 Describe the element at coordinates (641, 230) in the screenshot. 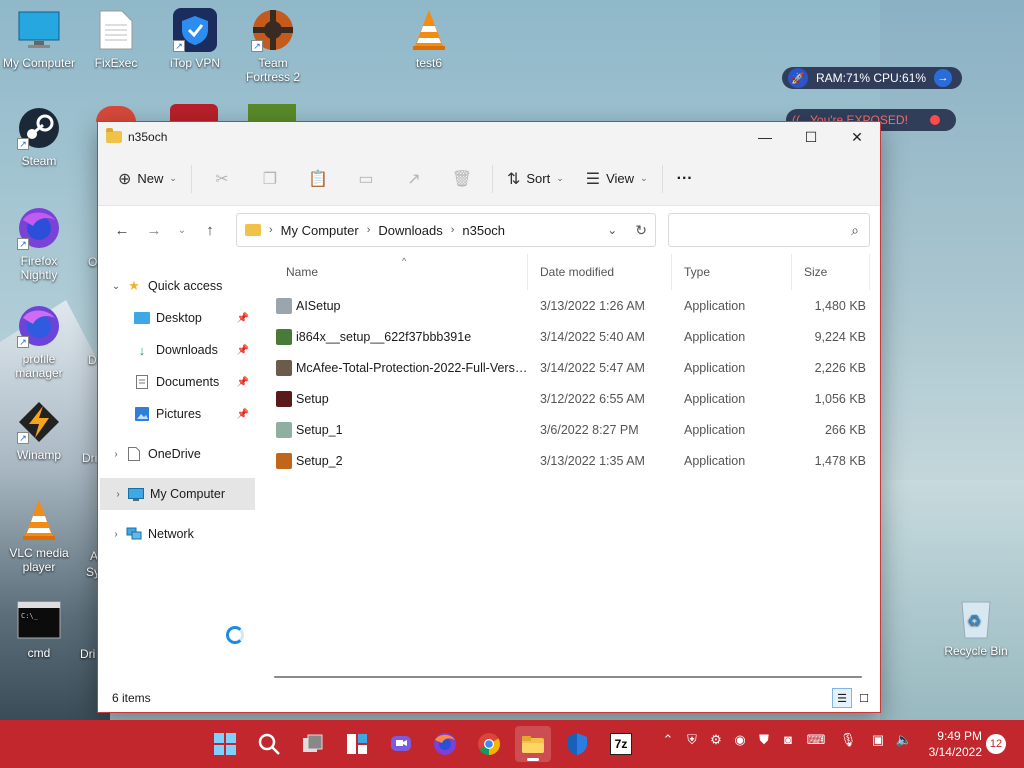

I see `refresh-icon: ↻` at that location.